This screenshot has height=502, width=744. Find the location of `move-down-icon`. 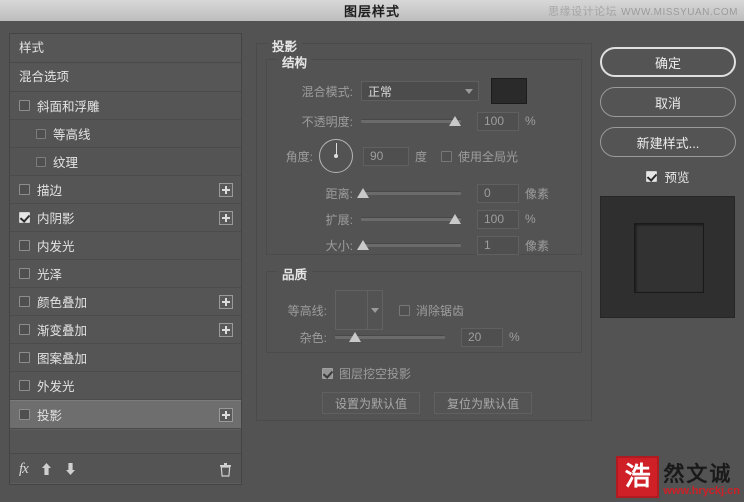

move-down-icon is located at coordinates (70, 469).